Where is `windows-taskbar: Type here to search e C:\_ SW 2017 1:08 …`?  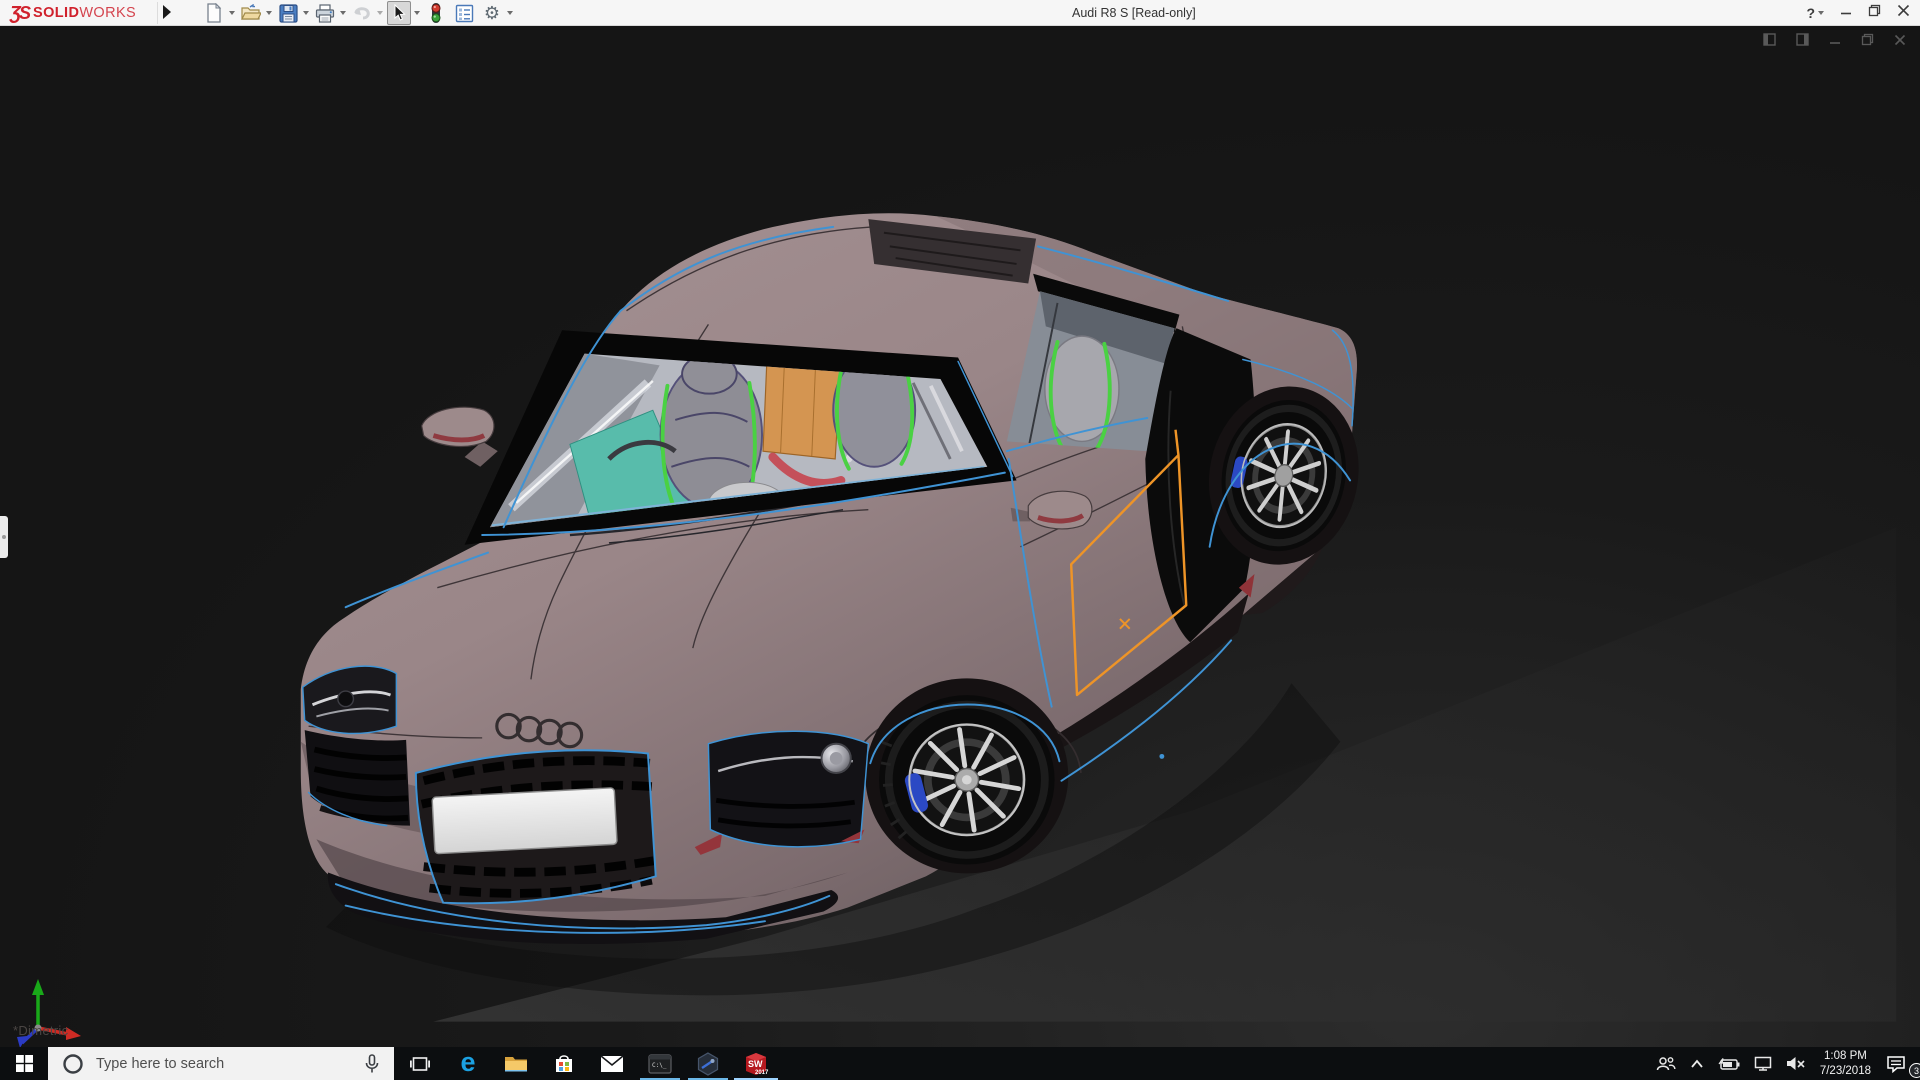
windows-taskbar: Type here to search e C:\_ SW 2017 1:08 … is located at coordinates (960, 1063).